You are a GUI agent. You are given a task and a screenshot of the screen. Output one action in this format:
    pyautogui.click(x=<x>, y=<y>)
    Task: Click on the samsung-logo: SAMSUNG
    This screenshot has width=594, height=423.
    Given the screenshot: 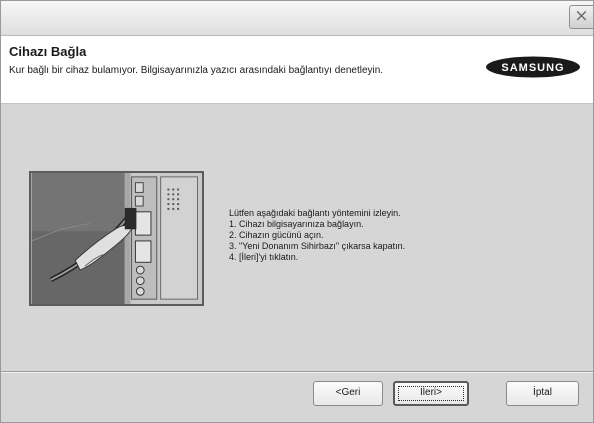 What is the action you would take?
    pyautogui.click(x=533, y=67)
    